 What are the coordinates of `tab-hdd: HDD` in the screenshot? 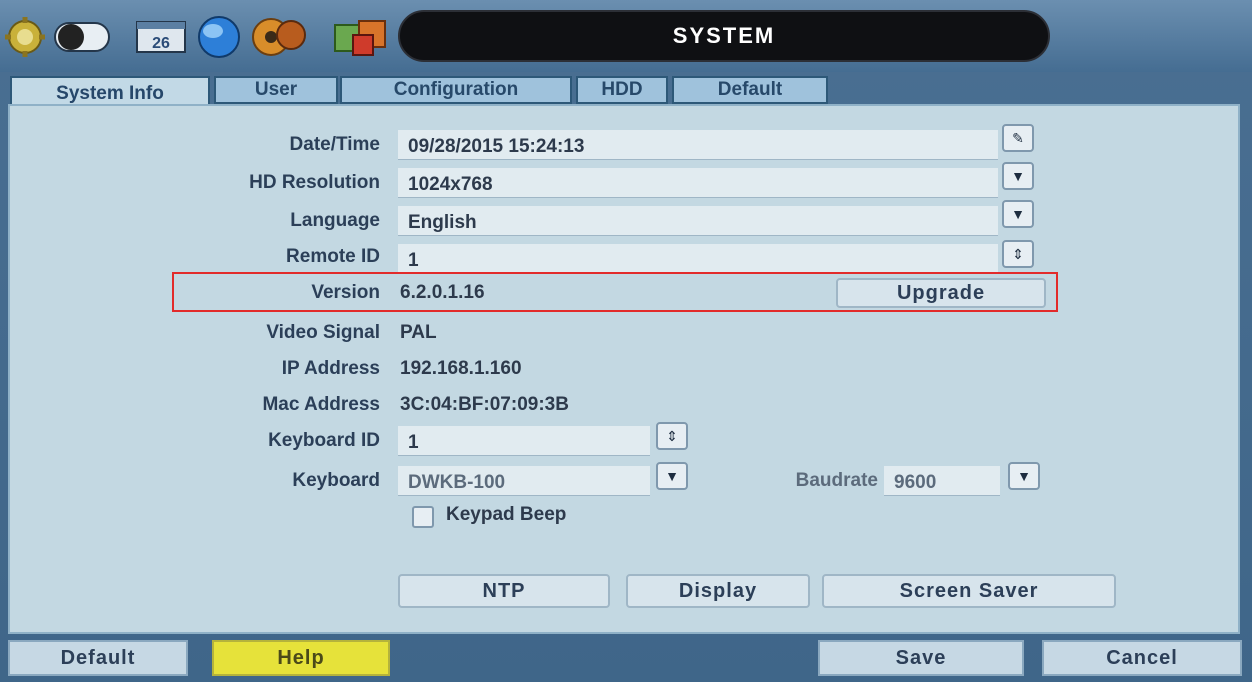 It's located at (622, 90).